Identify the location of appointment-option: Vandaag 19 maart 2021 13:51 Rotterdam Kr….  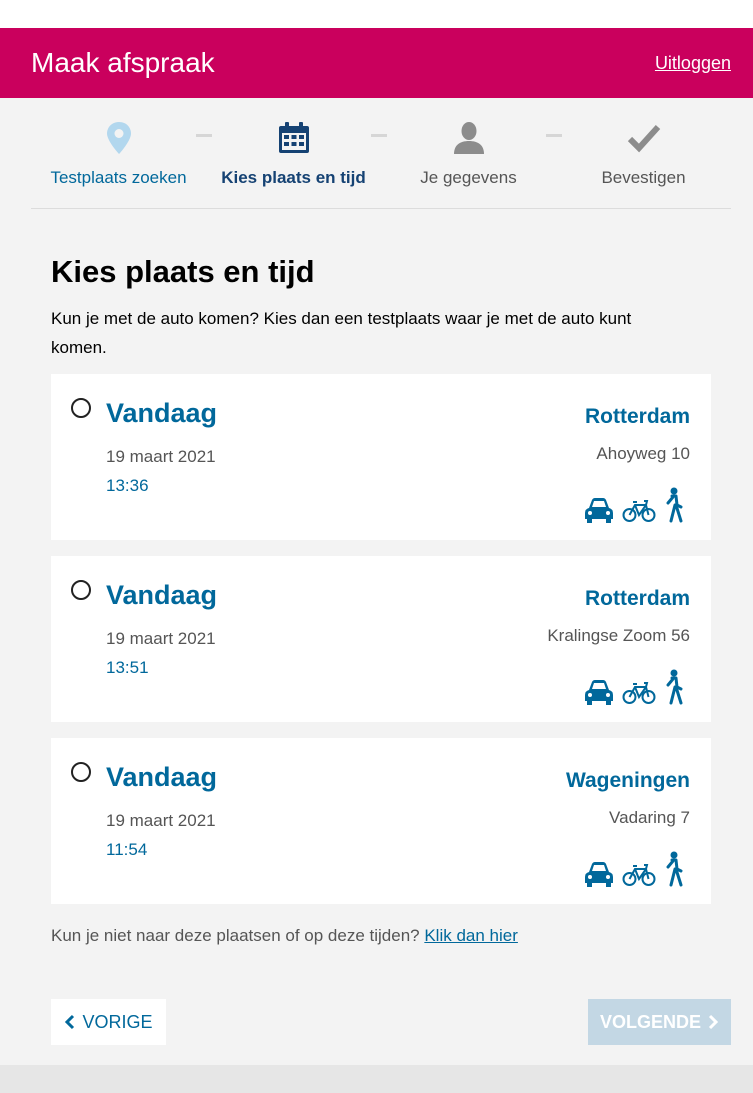
(381, 639).